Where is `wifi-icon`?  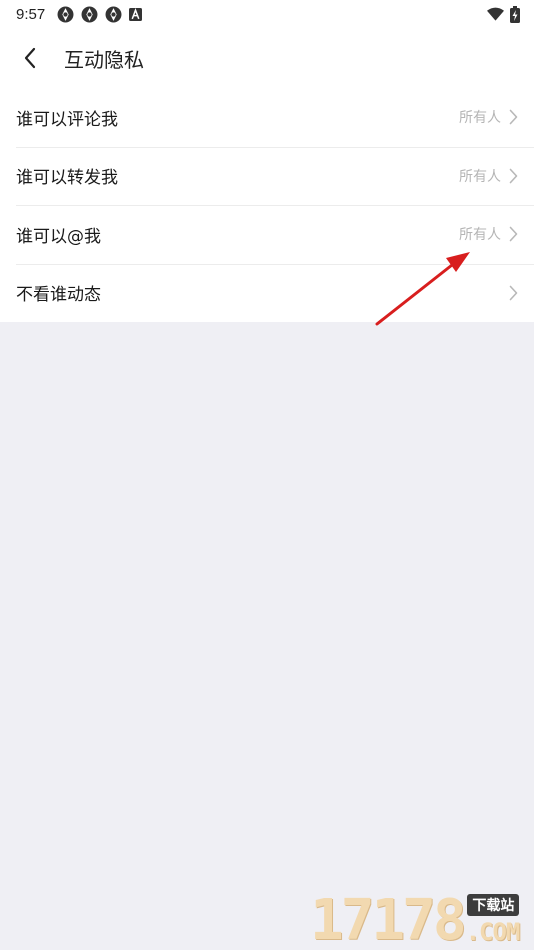
wifi-icon is located at coordinates (495, 14).